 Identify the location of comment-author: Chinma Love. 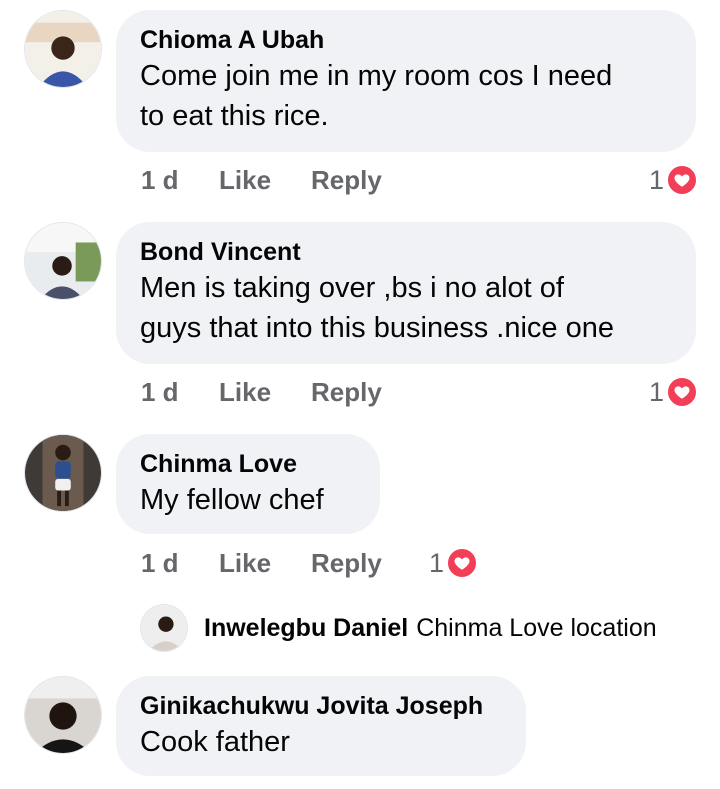
(248, 464).